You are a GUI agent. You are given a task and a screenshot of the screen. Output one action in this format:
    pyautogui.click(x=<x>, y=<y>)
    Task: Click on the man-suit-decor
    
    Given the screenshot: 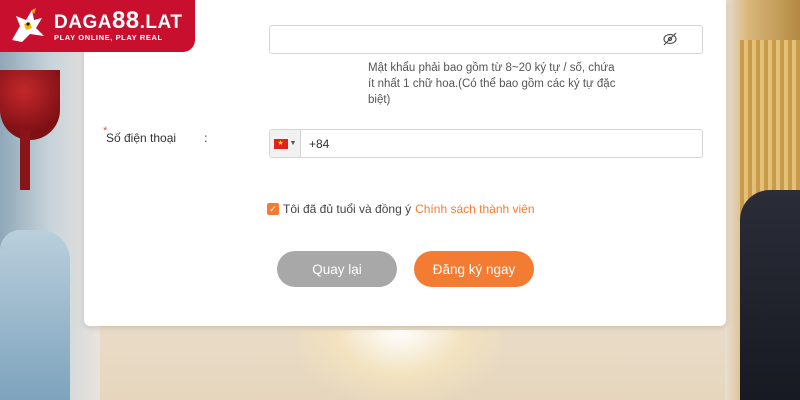 What is the action you would take?
    pyautogui.click(x=770, y=295)
    